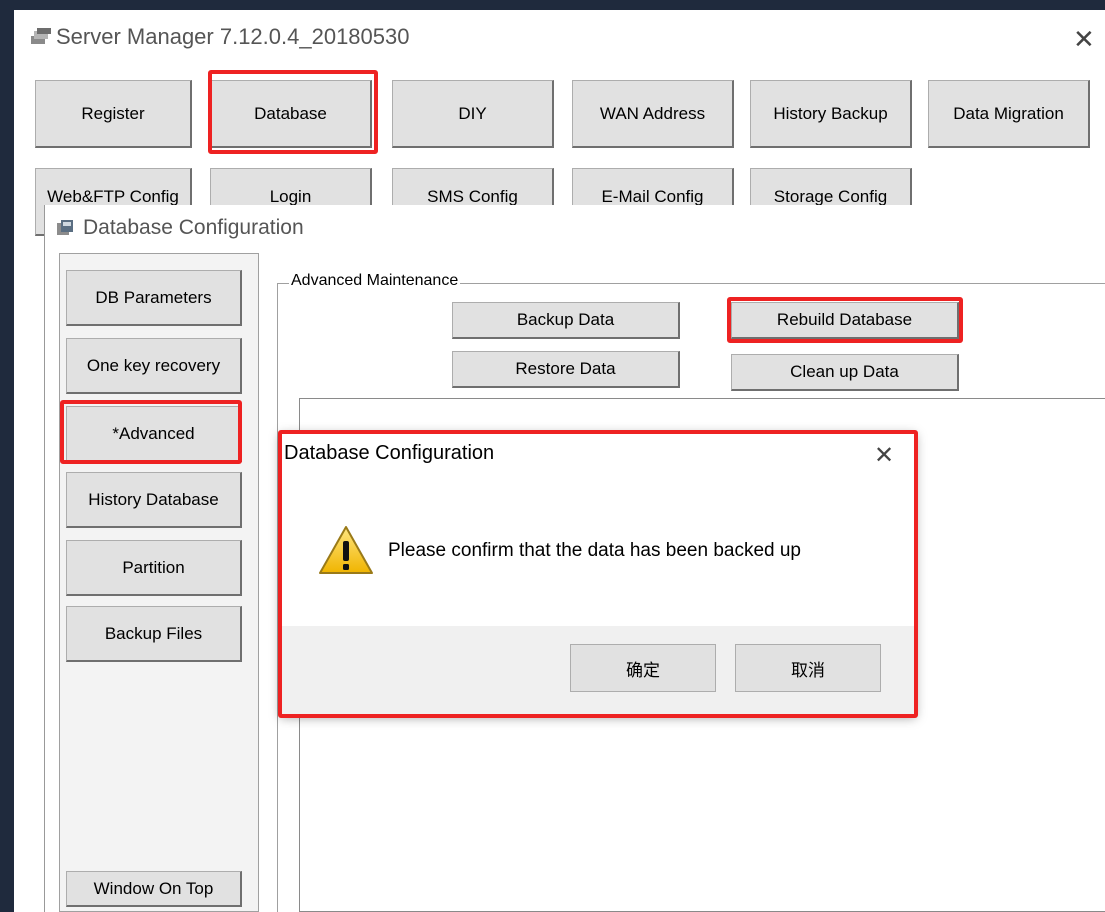 Image resolution: width=1105 pixels, height=912 pixels. Describe the element at coordinates (845, 320) in the screenshot. I see `rebuild-database-button: Rebuild Database` at that location.